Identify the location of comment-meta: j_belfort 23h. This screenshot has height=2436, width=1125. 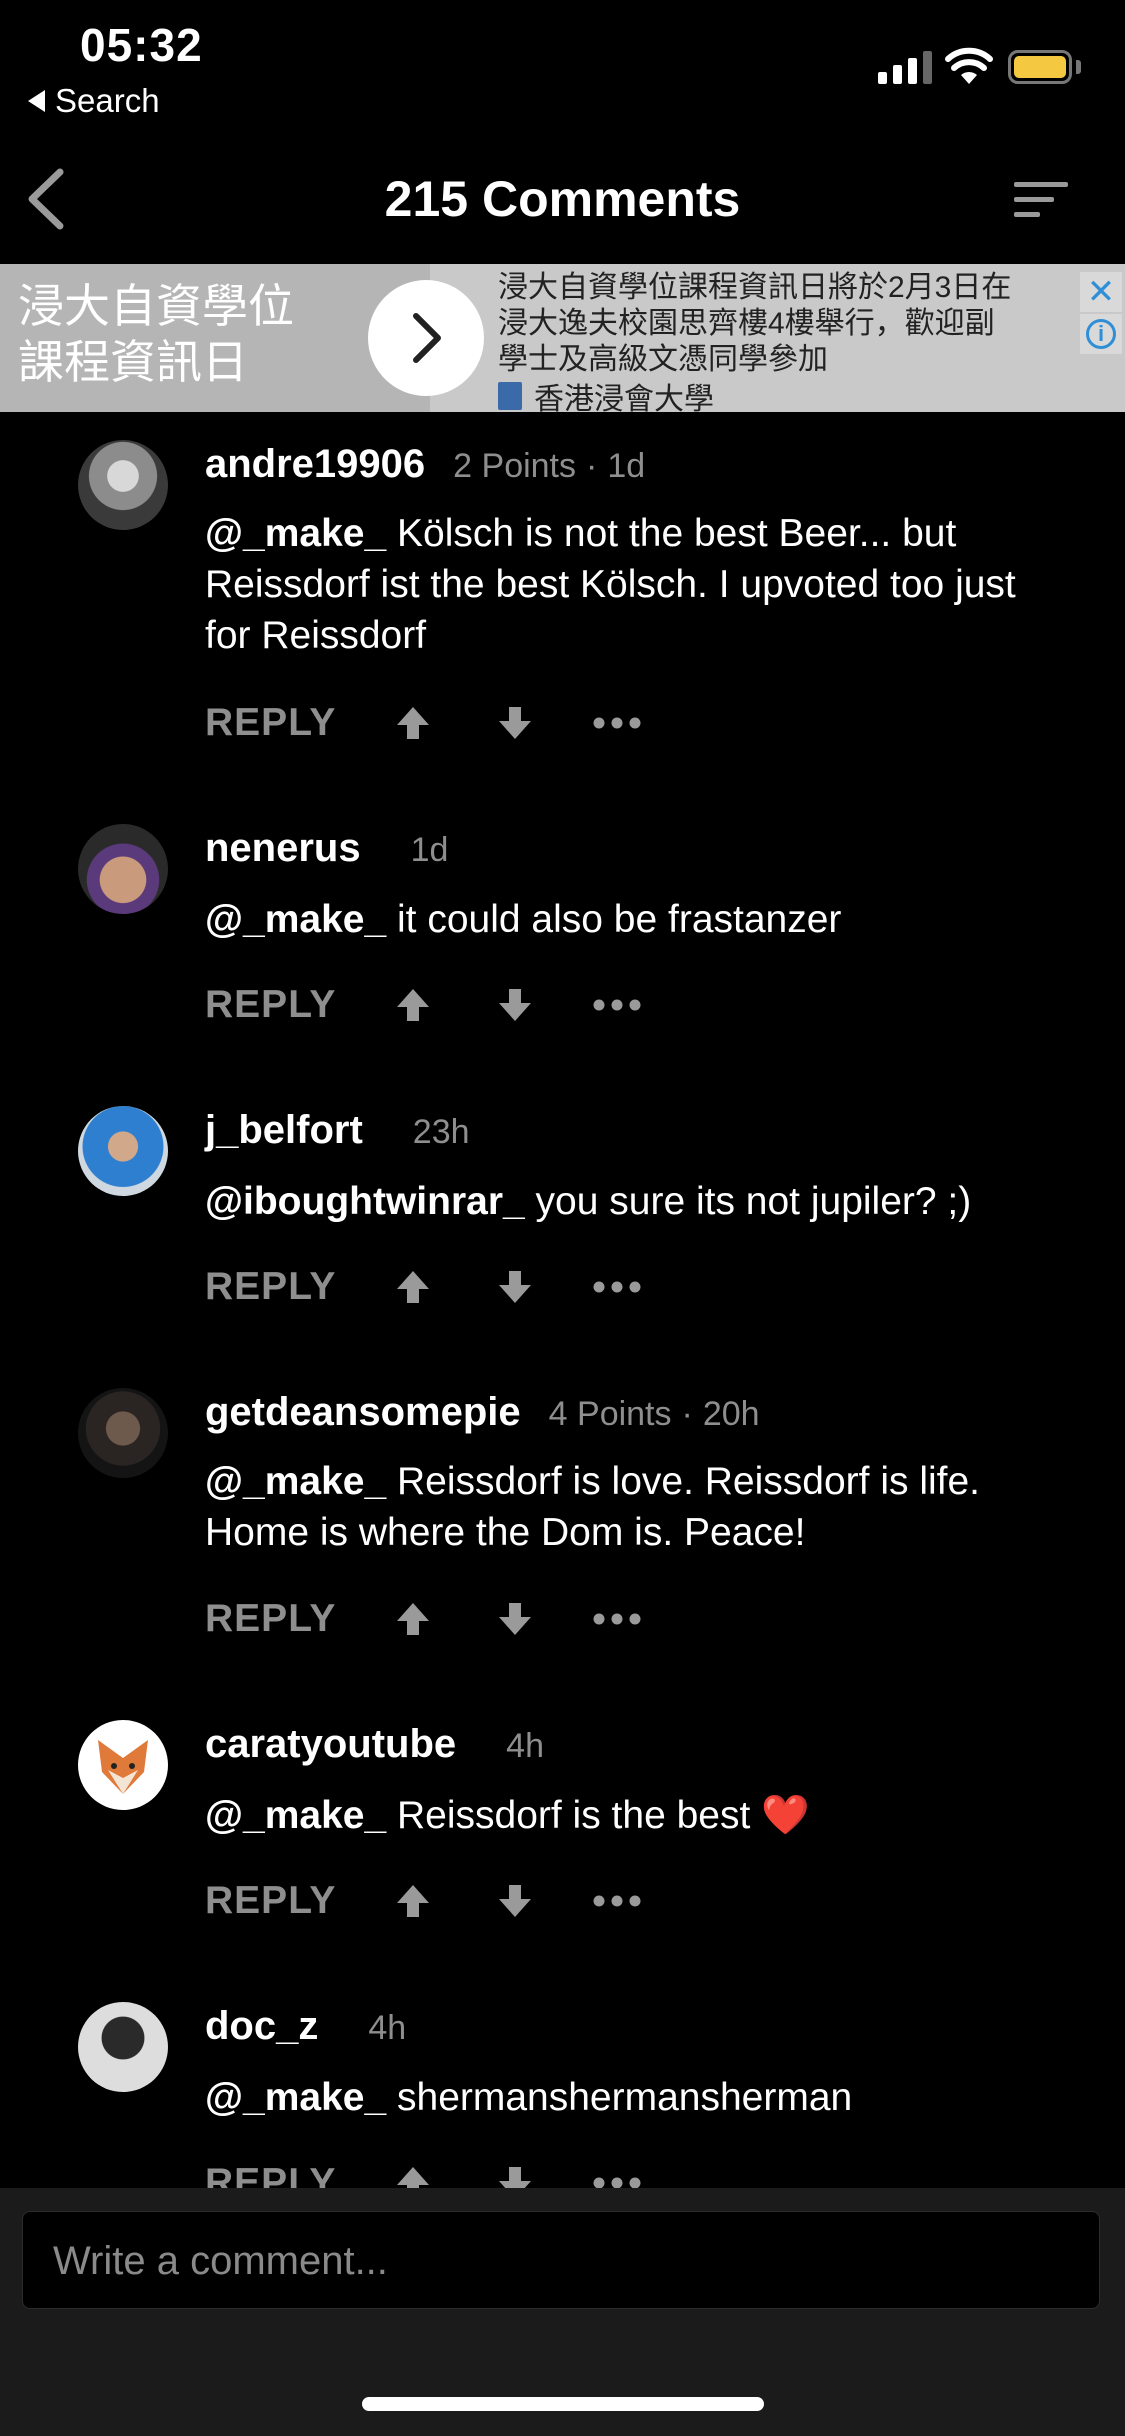
(337, 1130).